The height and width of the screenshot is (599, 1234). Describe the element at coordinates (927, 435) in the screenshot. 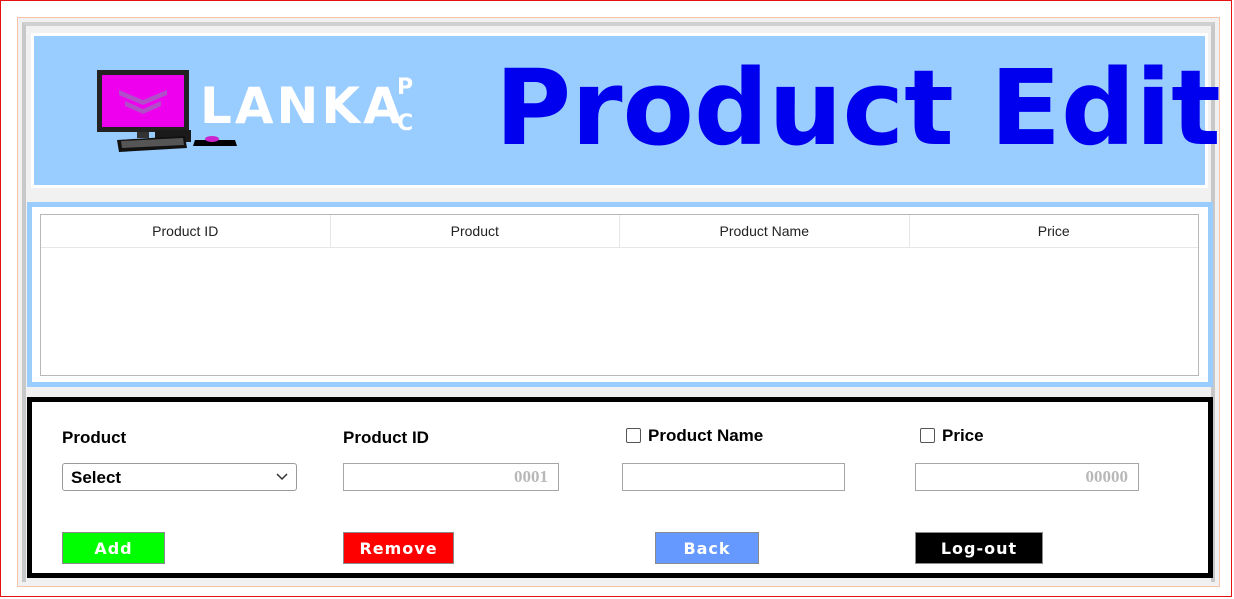

I see `price-checkbox` at that location.